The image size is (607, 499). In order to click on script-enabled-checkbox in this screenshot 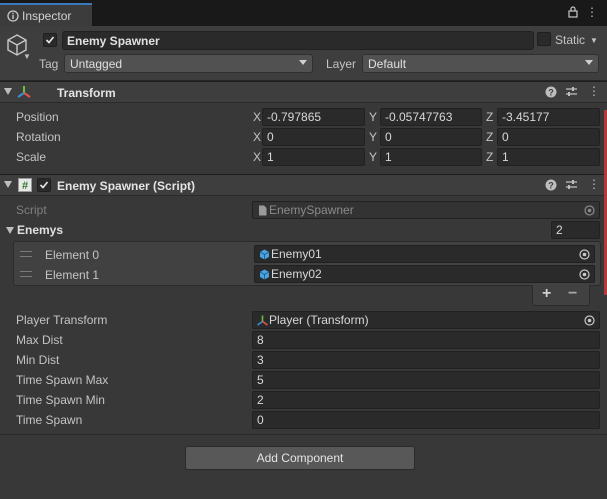, I will do `click(44, 185)`.